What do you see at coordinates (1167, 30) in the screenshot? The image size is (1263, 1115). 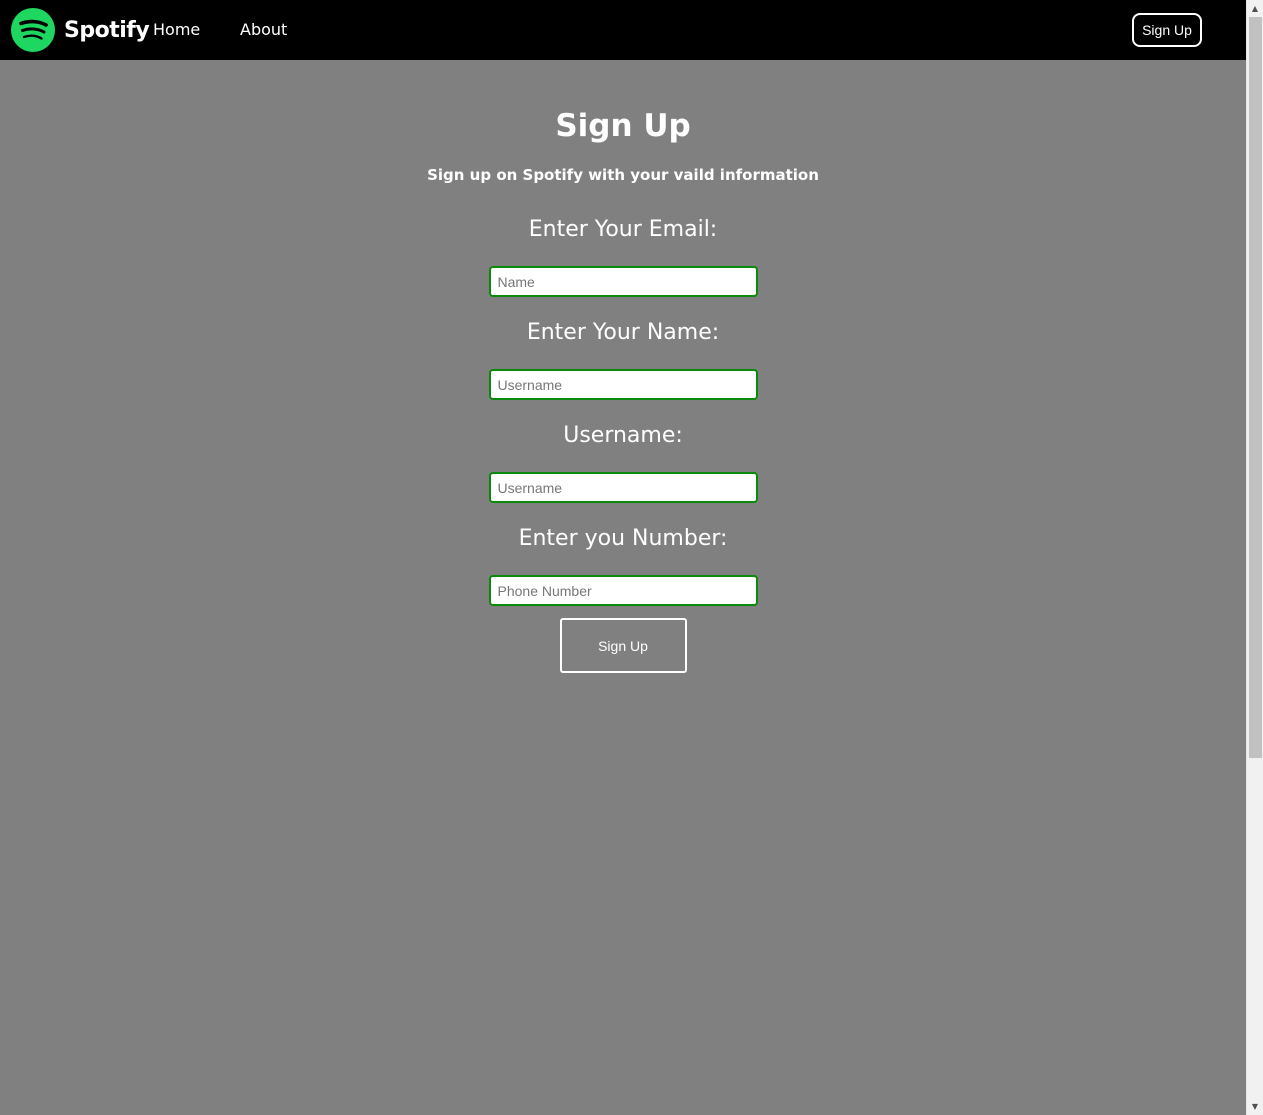 I see `nav-signup-button: Sign Up` at bounding box center [1167, 30].